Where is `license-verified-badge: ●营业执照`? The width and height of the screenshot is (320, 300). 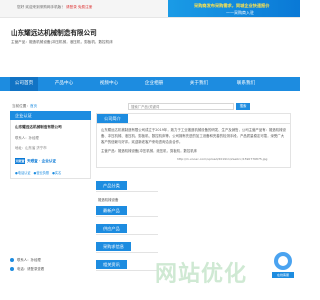
license-verified-badge: ●营业执照 is located at coordinates (41, 173).